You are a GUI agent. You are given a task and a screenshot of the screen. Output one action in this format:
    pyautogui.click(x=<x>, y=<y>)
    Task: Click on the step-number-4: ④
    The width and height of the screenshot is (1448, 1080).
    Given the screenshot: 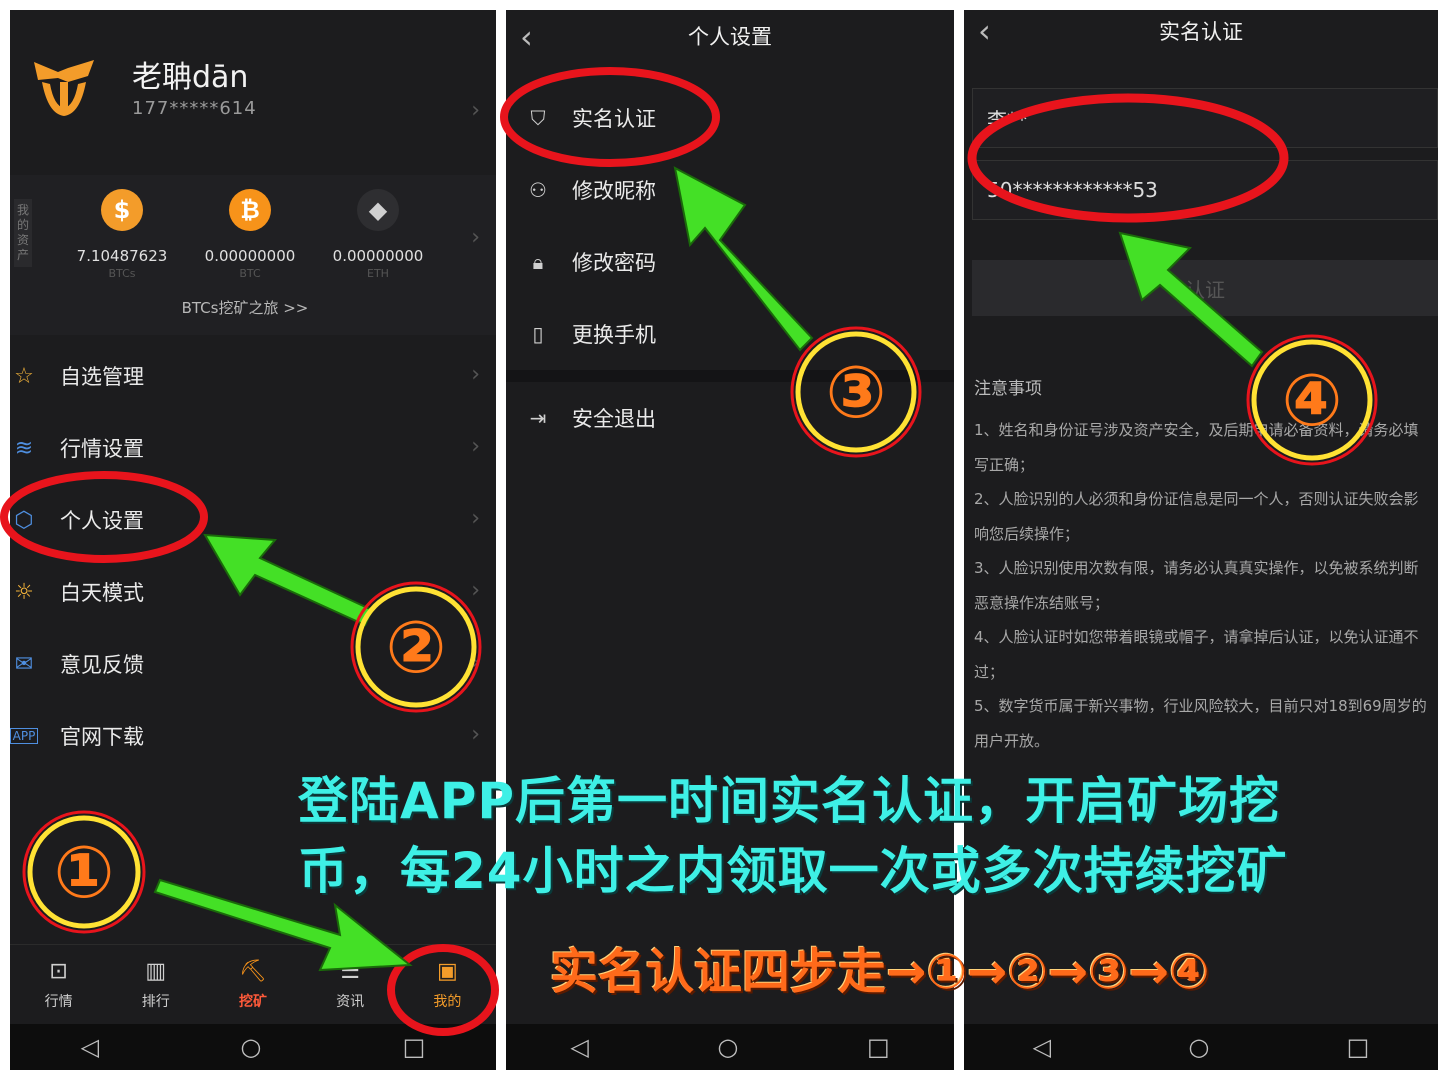 What is the action you would take?
    pyautogui.click(x=1312, y=400)
    